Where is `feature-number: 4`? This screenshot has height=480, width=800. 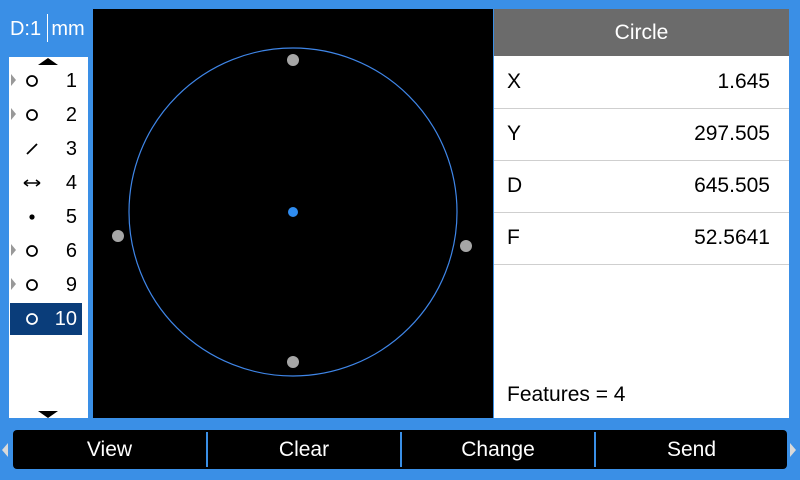
feature-number: 4 is located at coordinates (71, 183).